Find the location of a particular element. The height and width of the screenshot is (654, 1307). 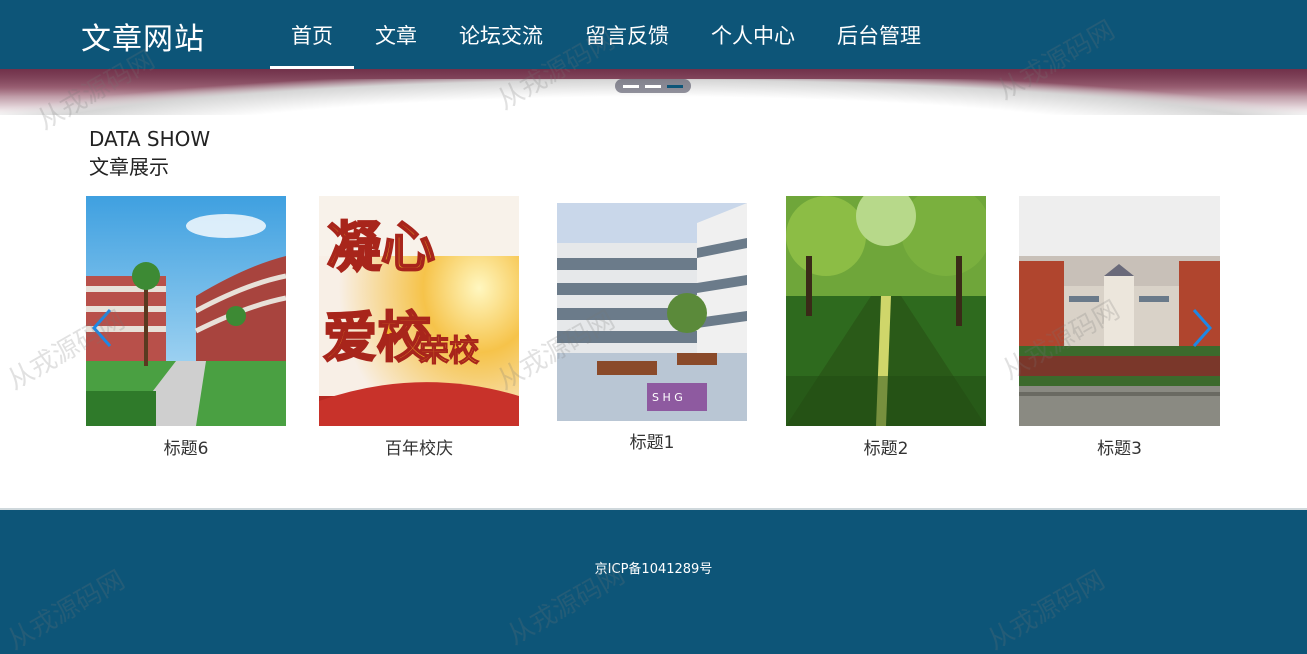

article-card: 标题6 is located at coordinates (186, 327).